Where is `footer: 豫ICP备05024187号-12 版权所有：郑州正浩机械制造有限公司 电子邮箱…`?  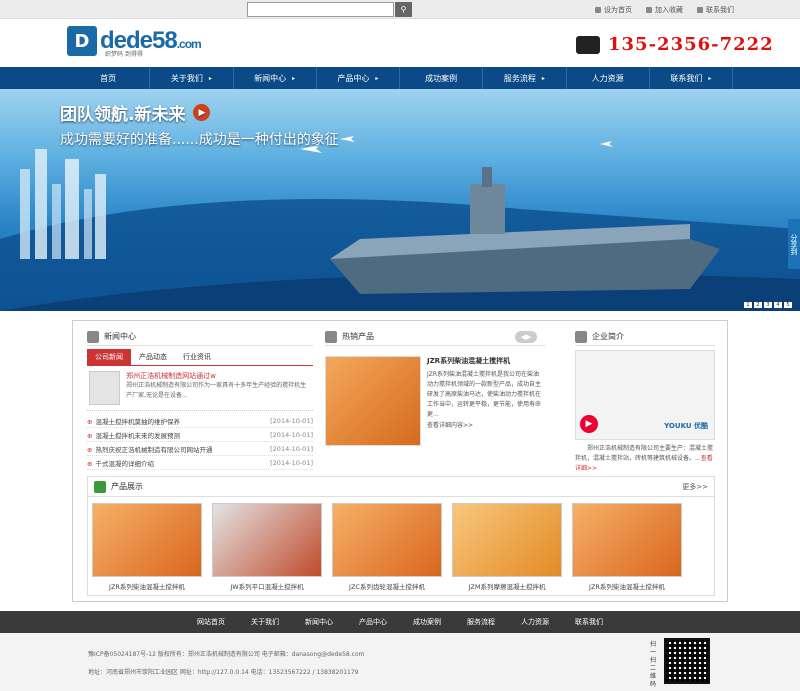 footer: 豫ICP备05024187号-12 版权所有：郑州正浩机械制造有限公司 电子邮箱… is located at coordinates (400, 662).